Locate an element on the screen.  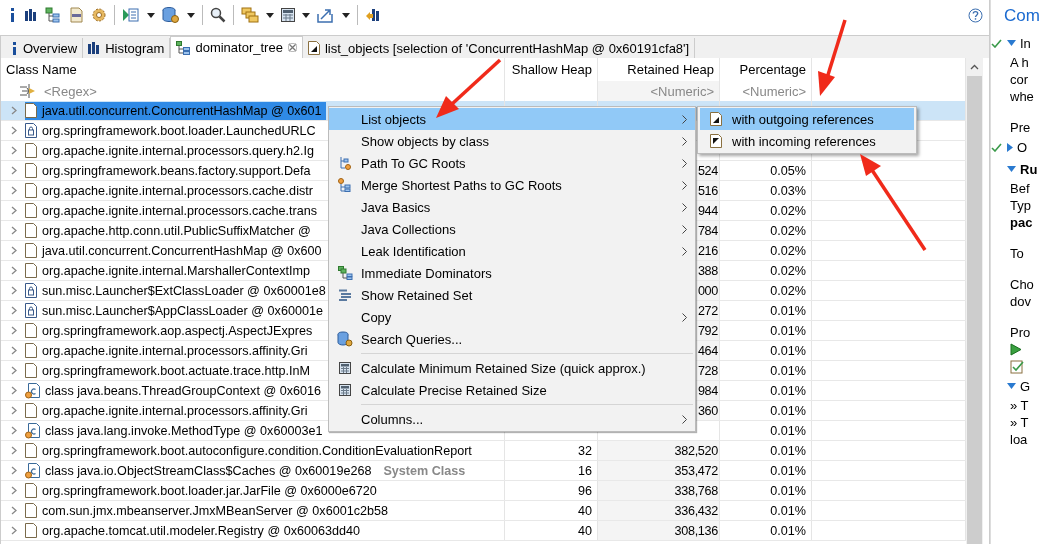
retained-heap-value: 360 is located at coordinates (707, 410).